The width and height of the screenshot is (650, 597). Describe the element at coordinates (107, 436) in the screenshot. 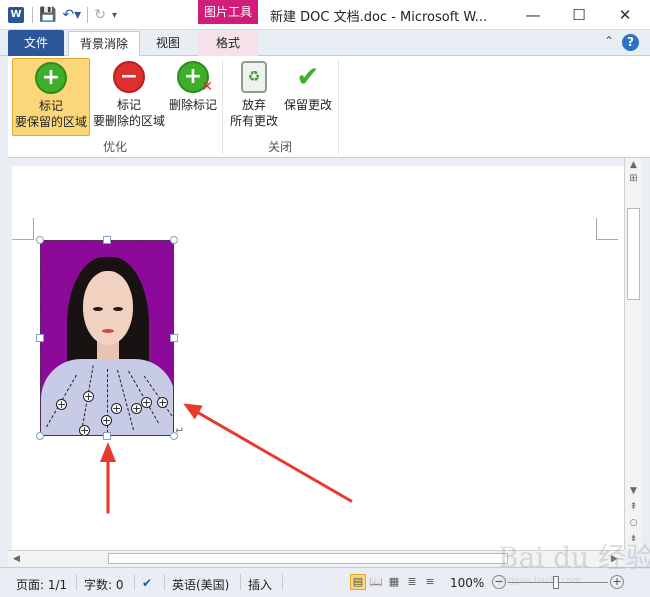

I see `resize-handle-bottom` at that location.